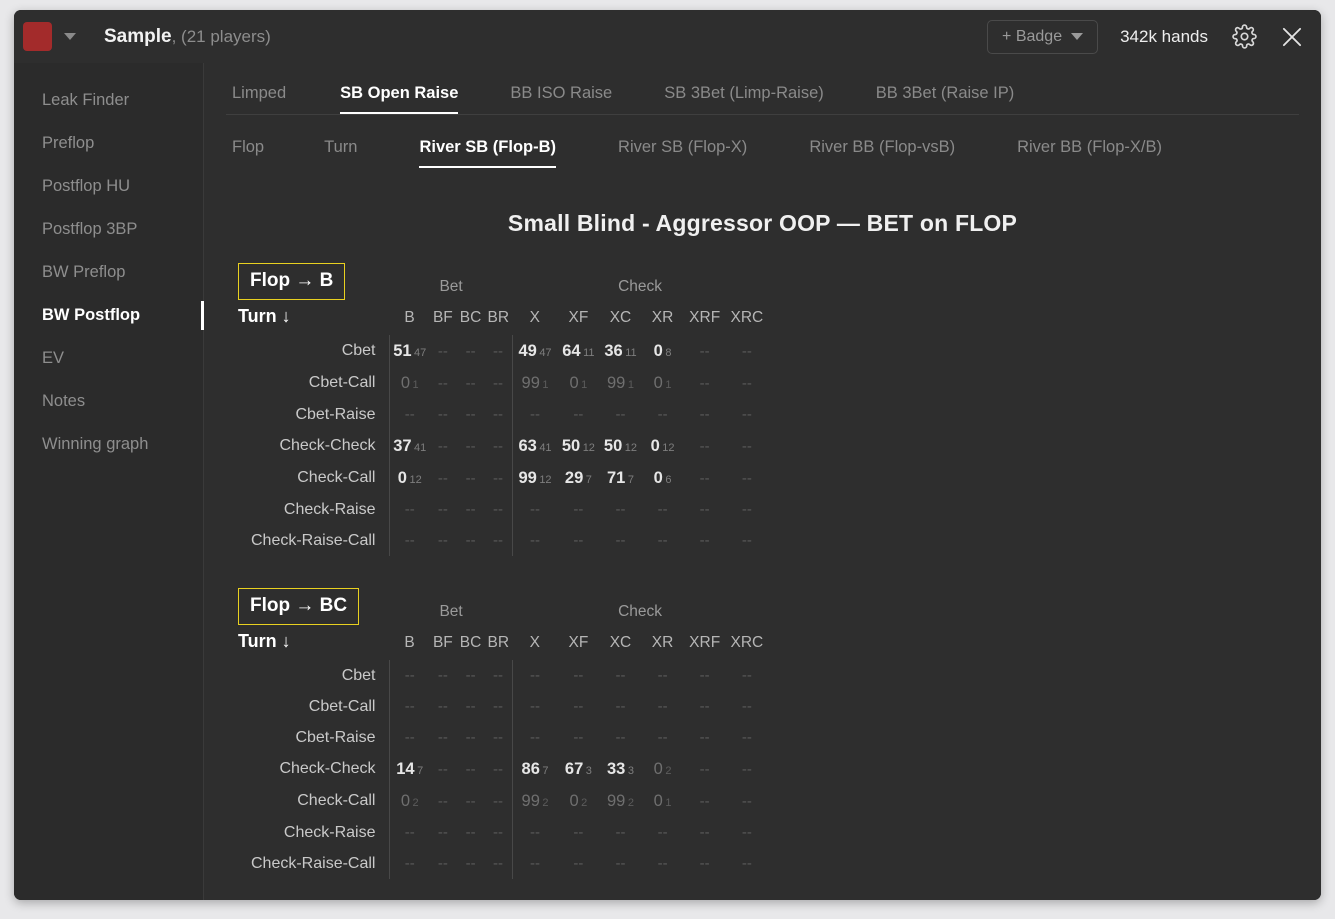 This screenshot has width=1335, height=919. I want to click on column-header-bf: BF, so click(442, 642).